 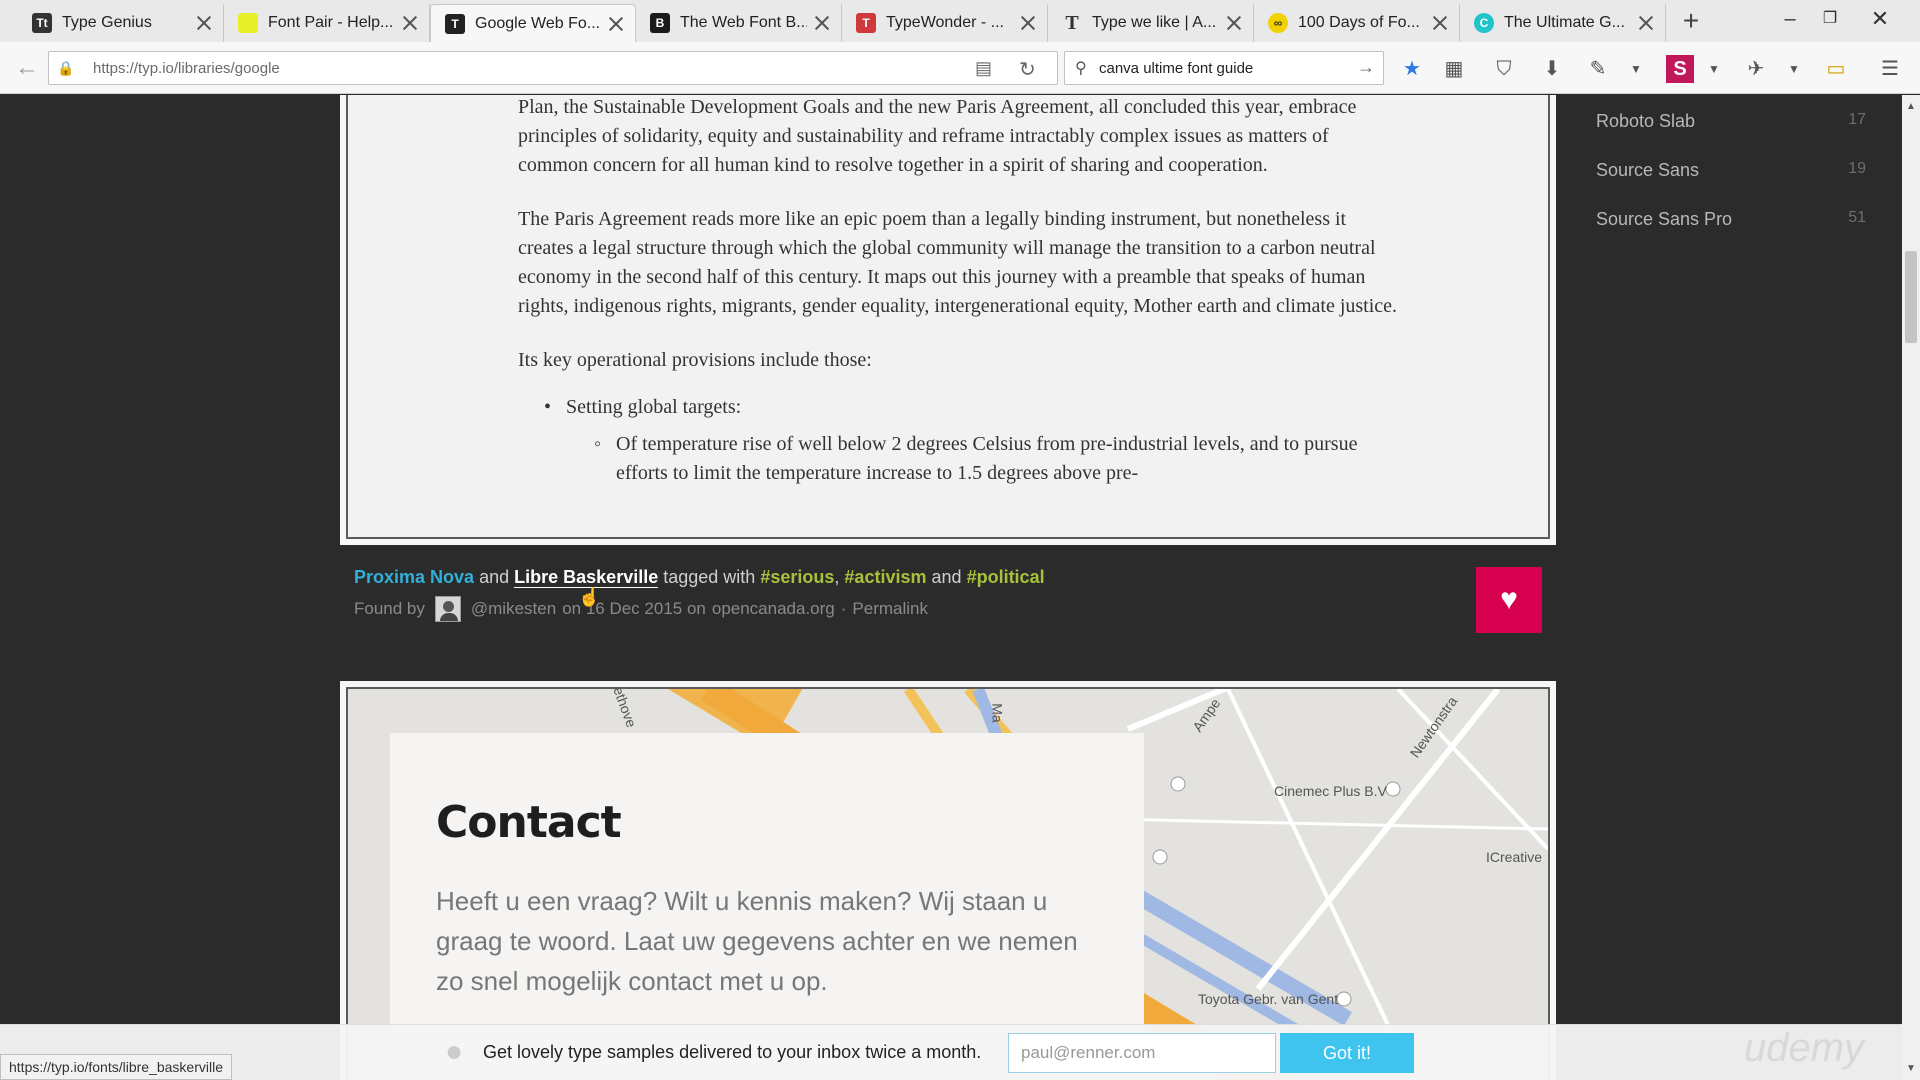 I want to click on status-bar-url: https://typ.io/fonts/libre_baskerville, so click(x=116, y=1067).